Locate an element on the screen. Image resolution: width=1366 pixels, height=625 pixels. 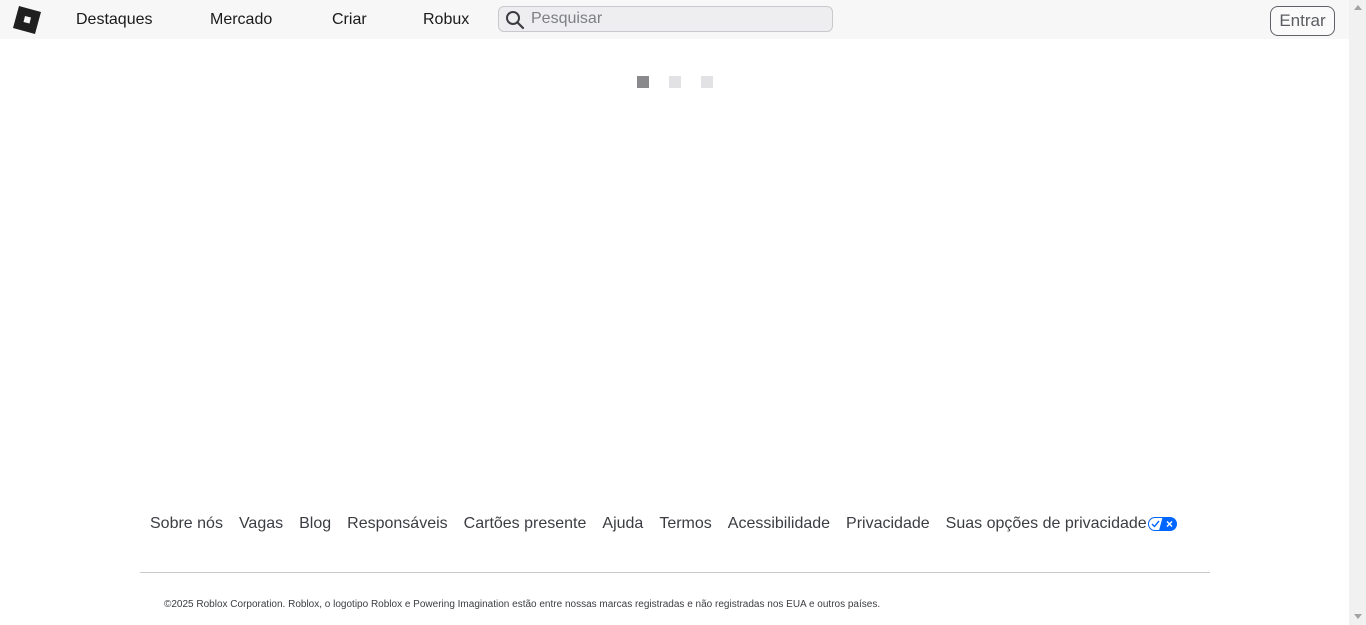
top-navigation-bar: Destaques Mercado Criar Robux Entrar is located at coordinates (674, 19).